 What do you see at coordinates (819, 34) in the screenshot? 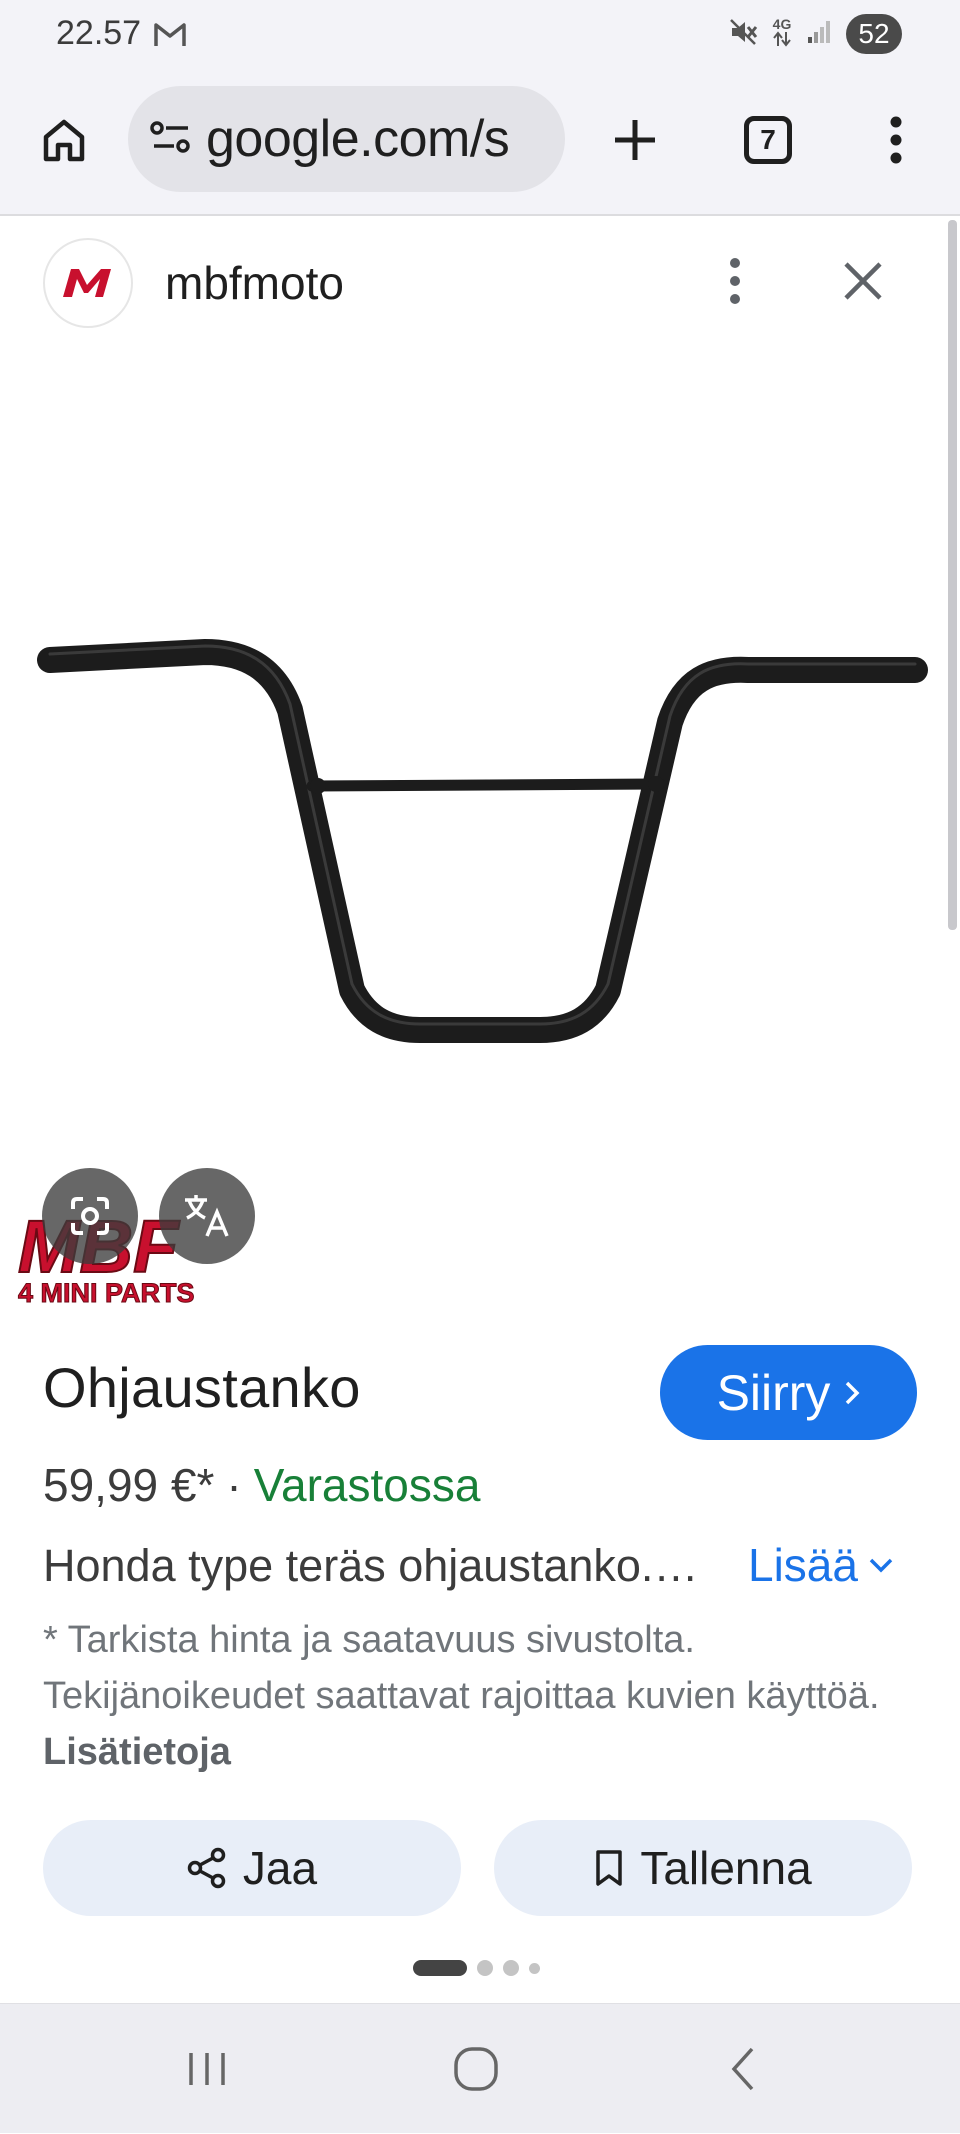
I see `signal-icon` at bounding box center [819, 34].